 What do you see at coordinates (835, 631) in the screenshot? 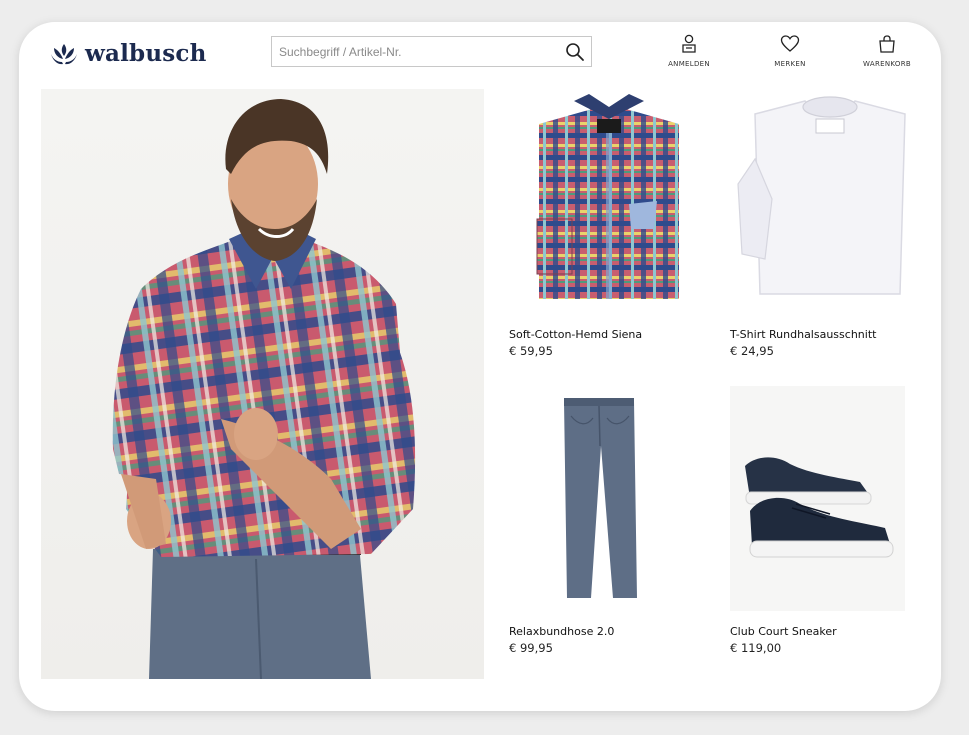
I see `product-name: Club Court Sneaker` at bounding box center [835, 631].